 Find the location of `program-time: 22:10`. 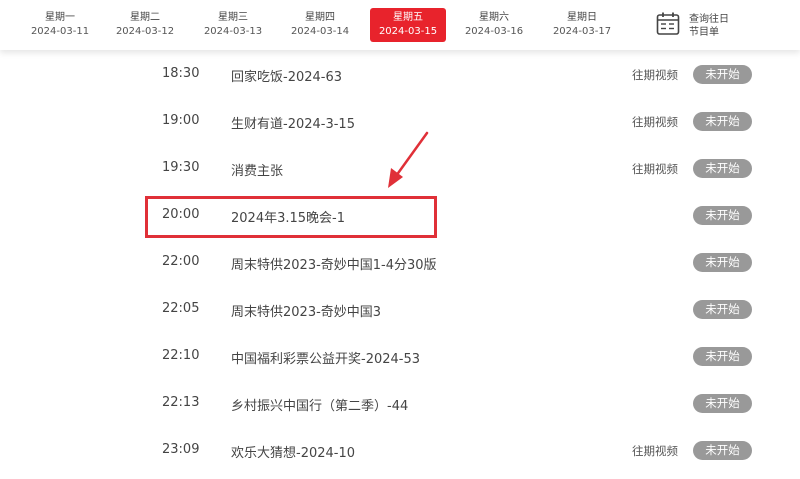

program-time: 22:10 is located at coordinates (181, 355).